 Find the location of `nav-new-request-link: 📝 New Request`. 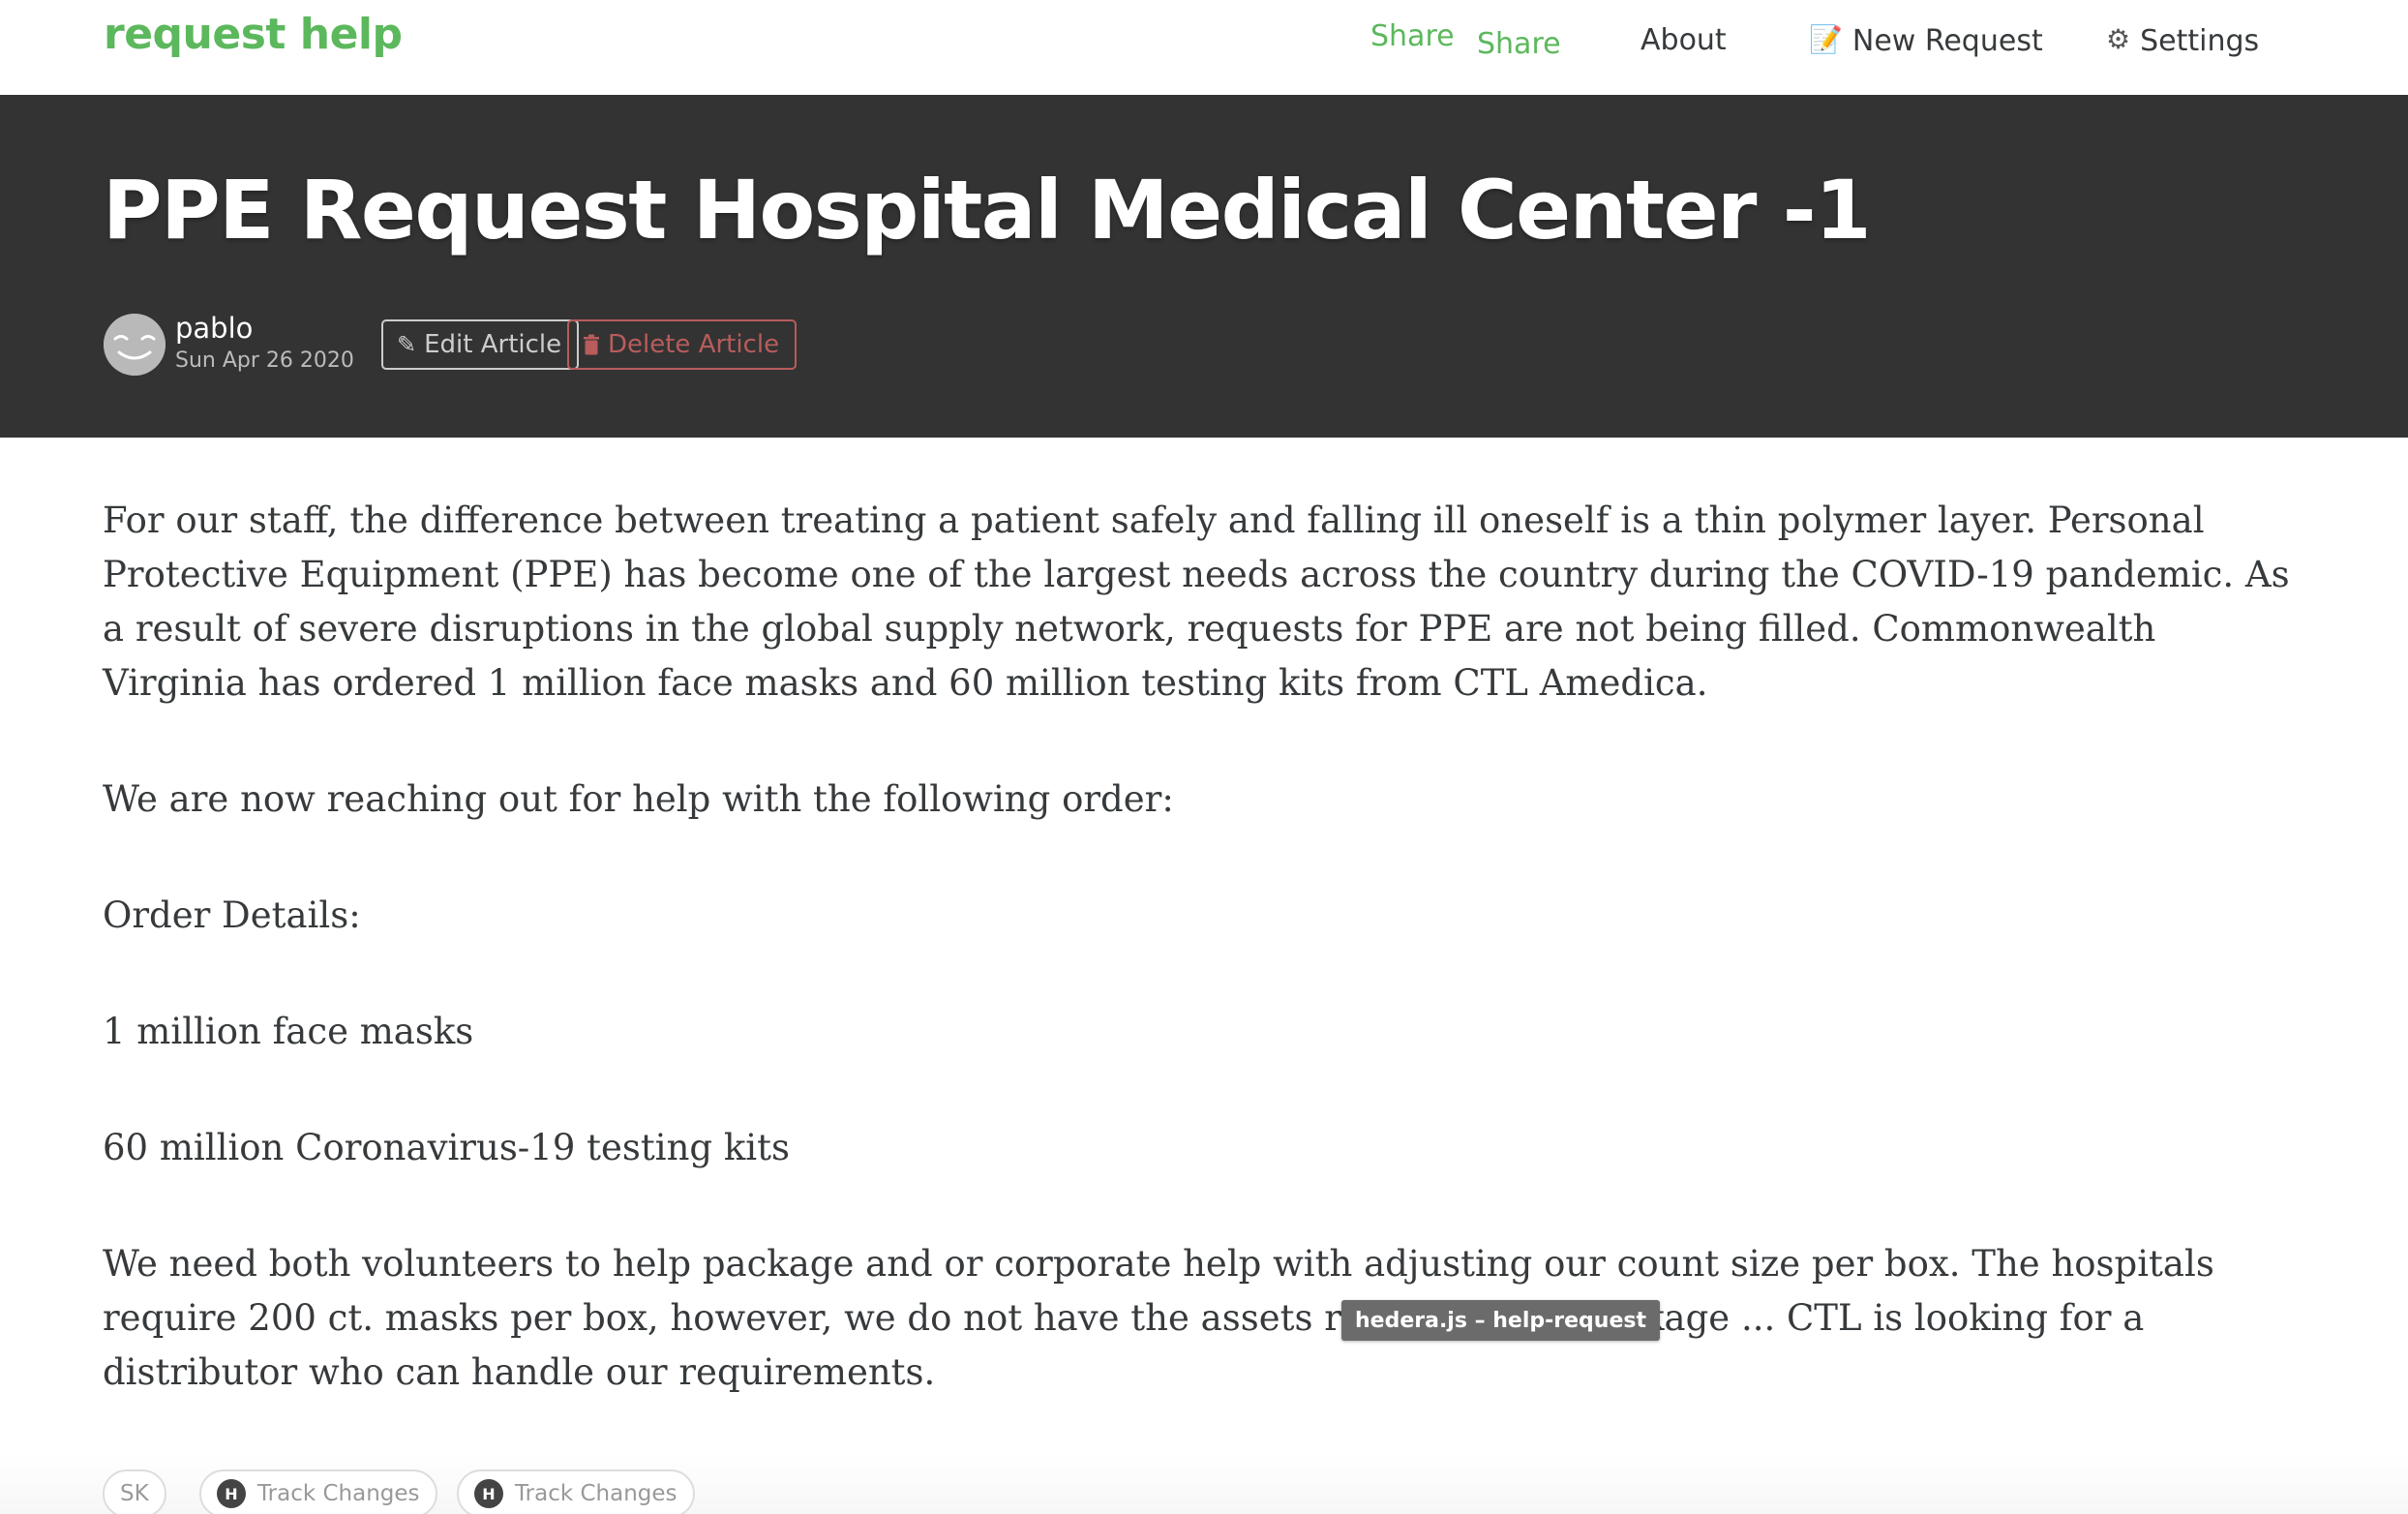

nav-new-request-link: 📝 New Request is located at coordinates (1926, 40).